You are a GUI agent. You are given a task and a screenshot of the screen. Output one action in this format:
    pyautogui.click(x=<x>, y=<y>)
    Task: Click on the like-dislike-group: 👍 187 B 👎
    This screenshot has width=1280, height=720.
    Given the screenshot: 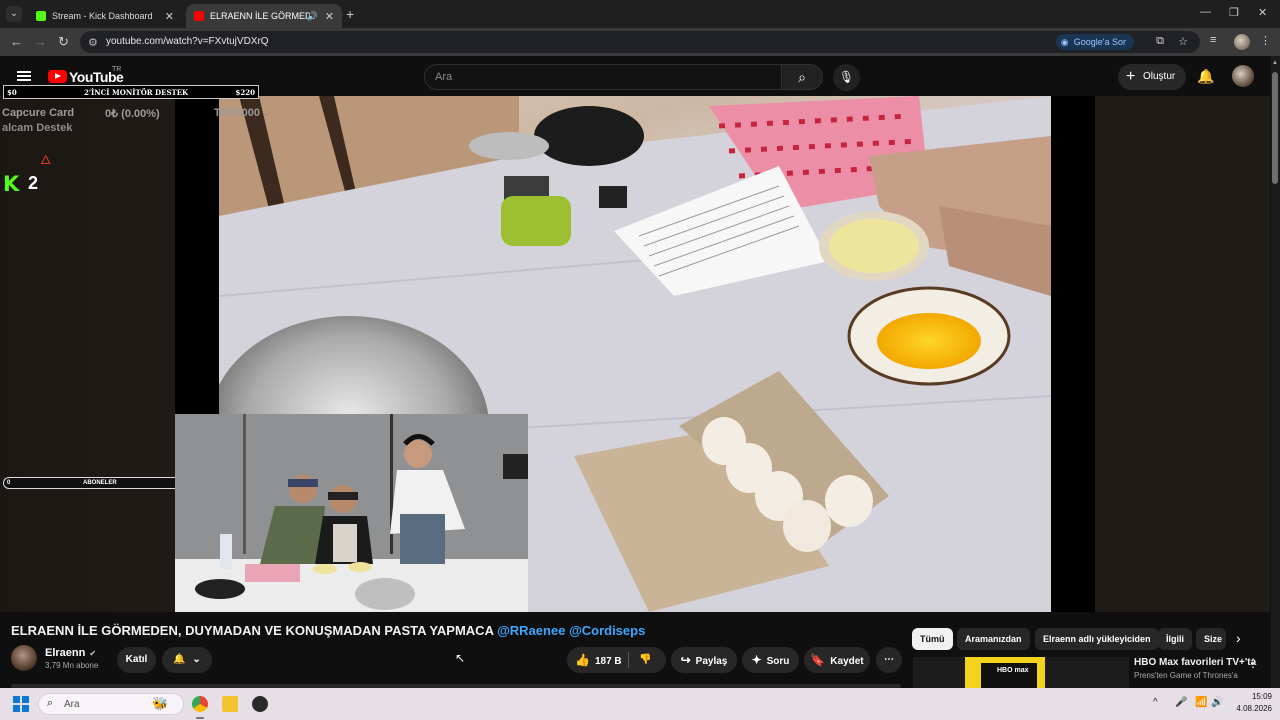 What is the action you would take?
    pyautogui.click(x=616, y=660)
    